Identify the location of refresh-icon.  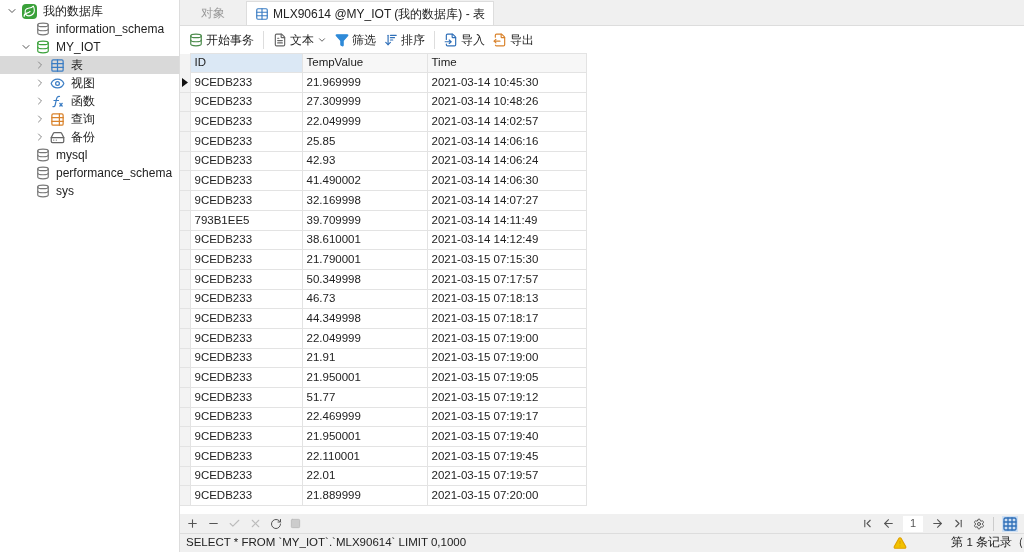
(276, 523).